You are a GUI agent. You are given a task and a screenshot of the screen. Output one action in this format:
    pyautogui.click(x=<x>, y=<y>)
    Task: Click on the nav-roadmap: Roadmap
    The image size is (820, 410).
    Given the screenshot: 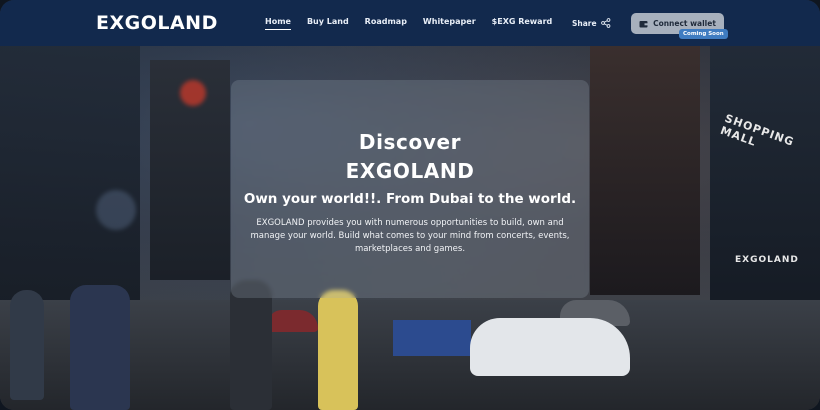 What is the action you would take?
    pyautogui.click(x=386, y=23)
    